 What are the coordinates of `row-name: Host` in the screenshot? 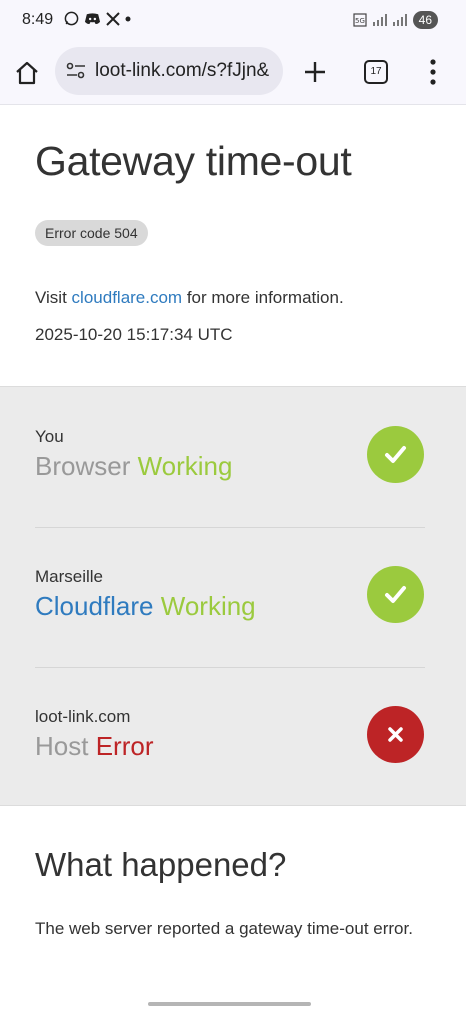 It's located at (62, 746).